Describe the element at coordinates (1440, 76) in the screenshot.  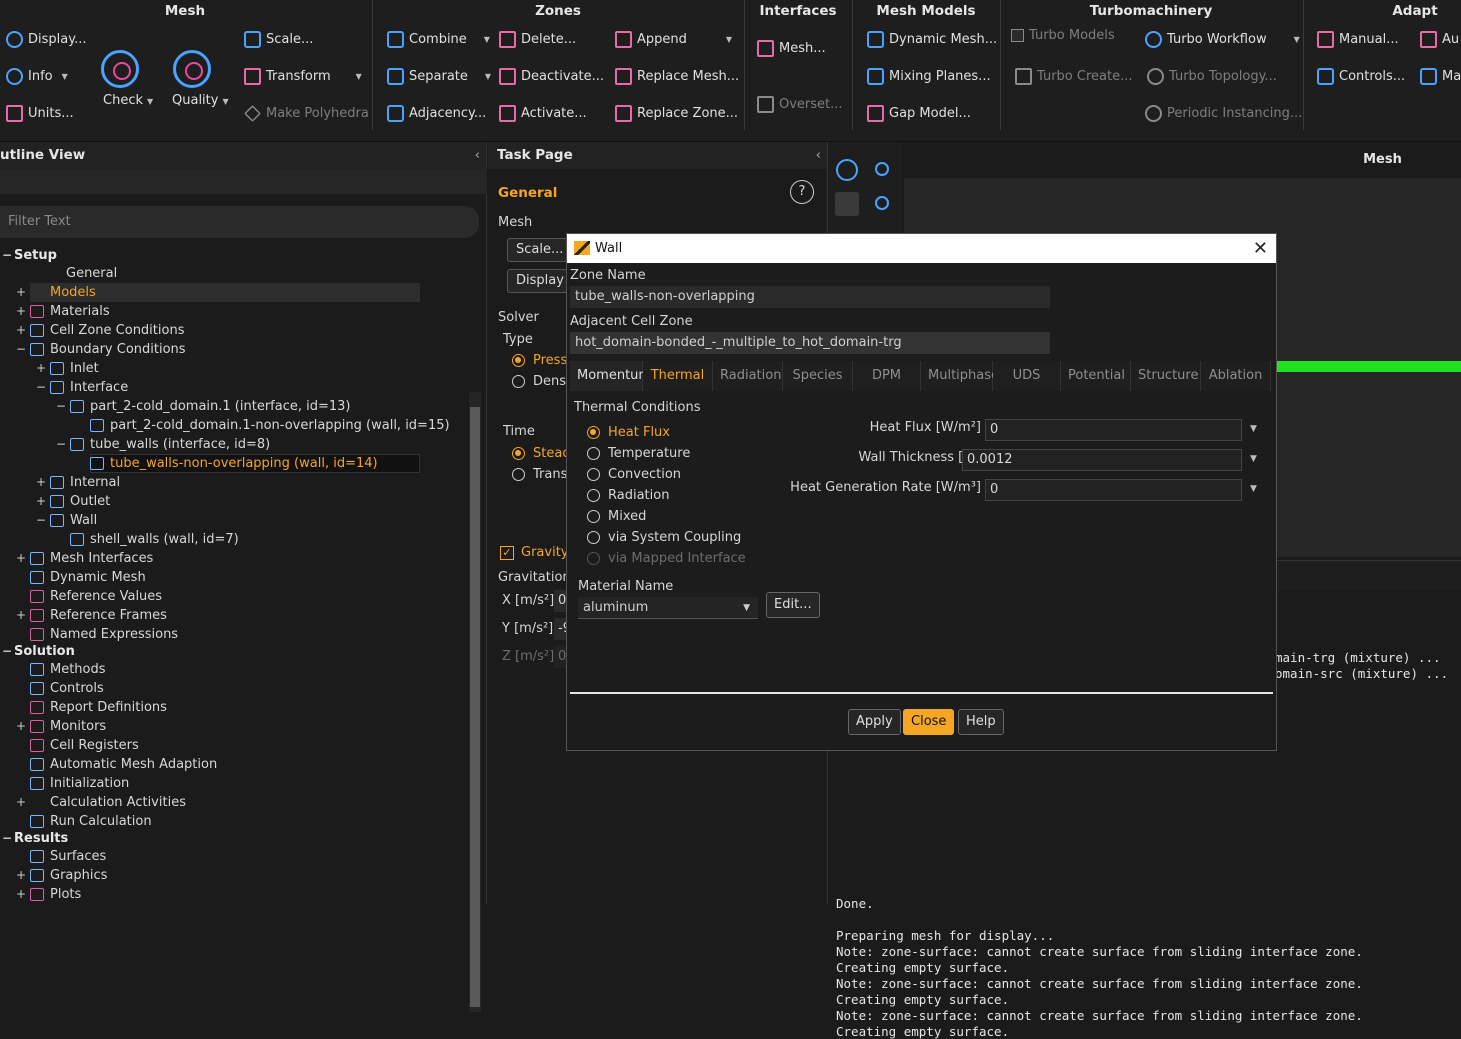
I see `adapt-manage-button: Ma` at that location.